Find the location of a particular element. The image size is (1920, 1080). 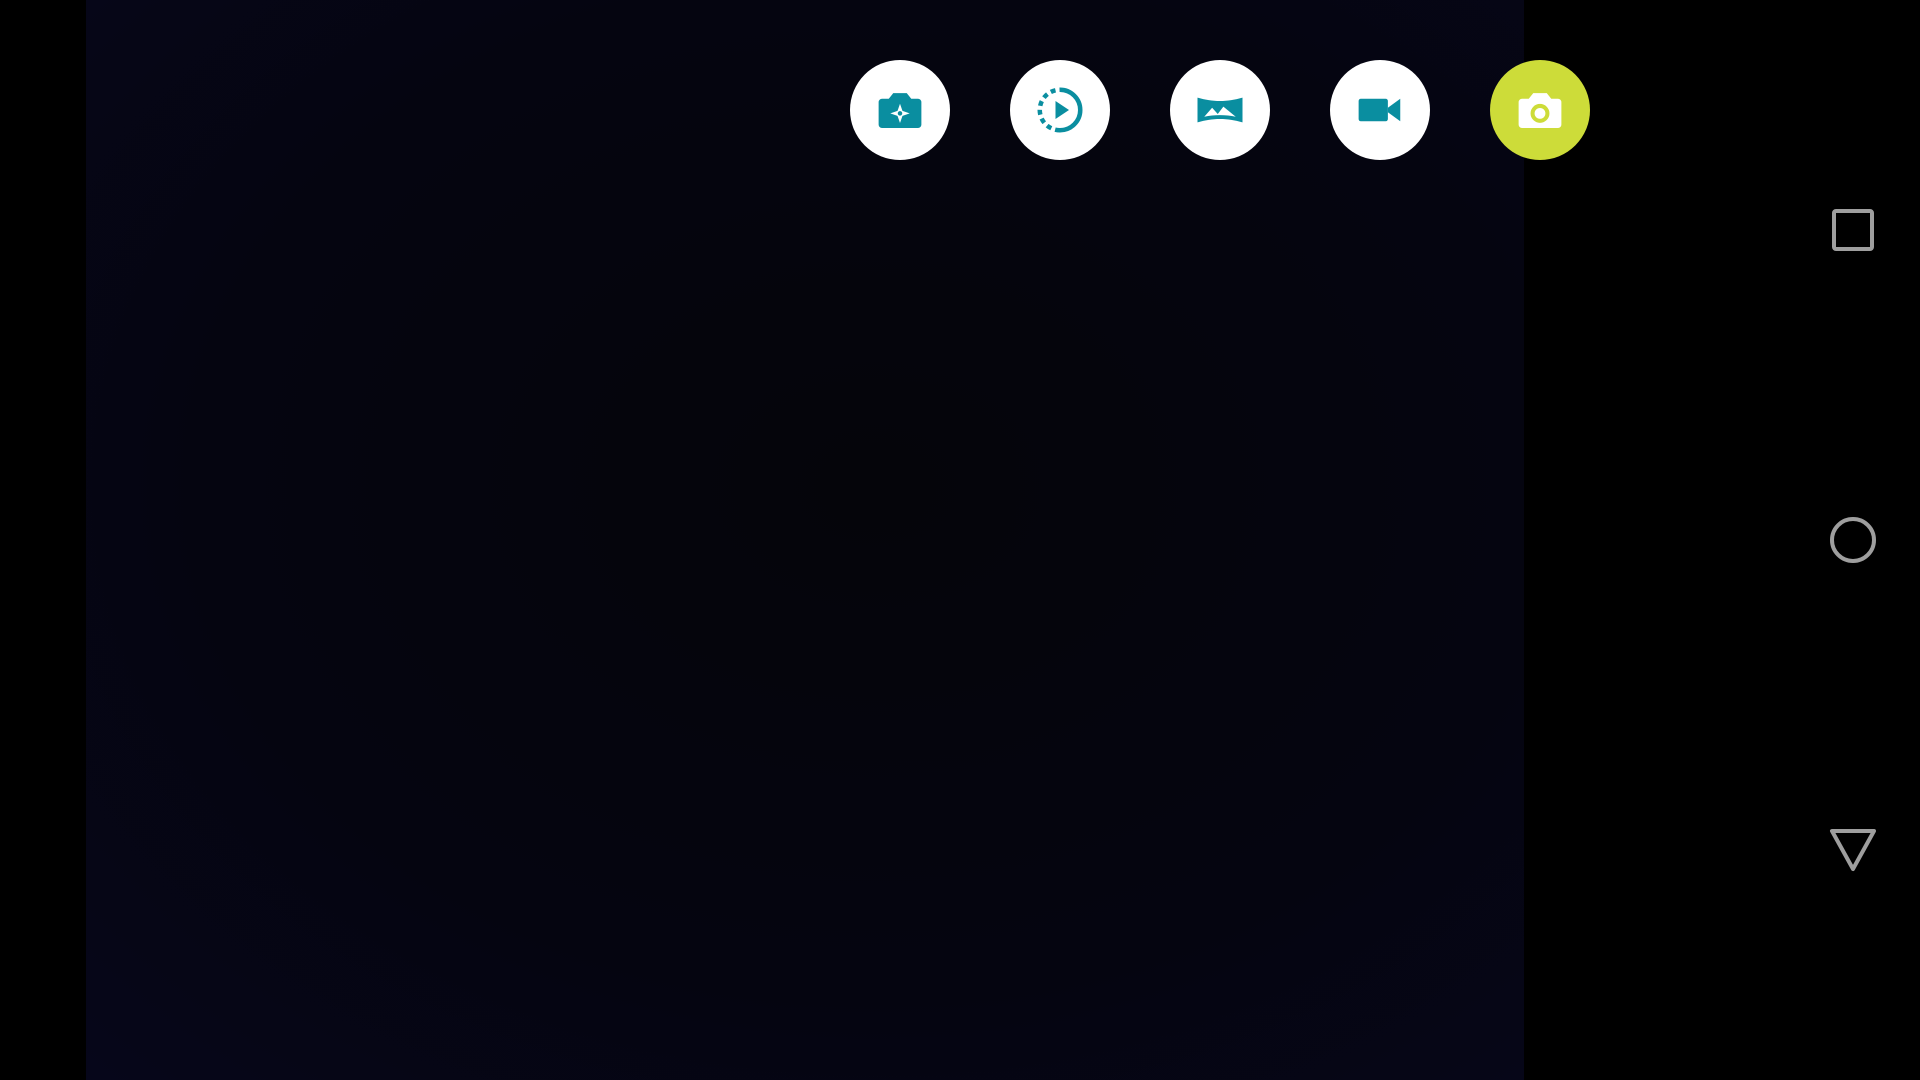

camera-mode-selector is located at coordinates (1220, 110).